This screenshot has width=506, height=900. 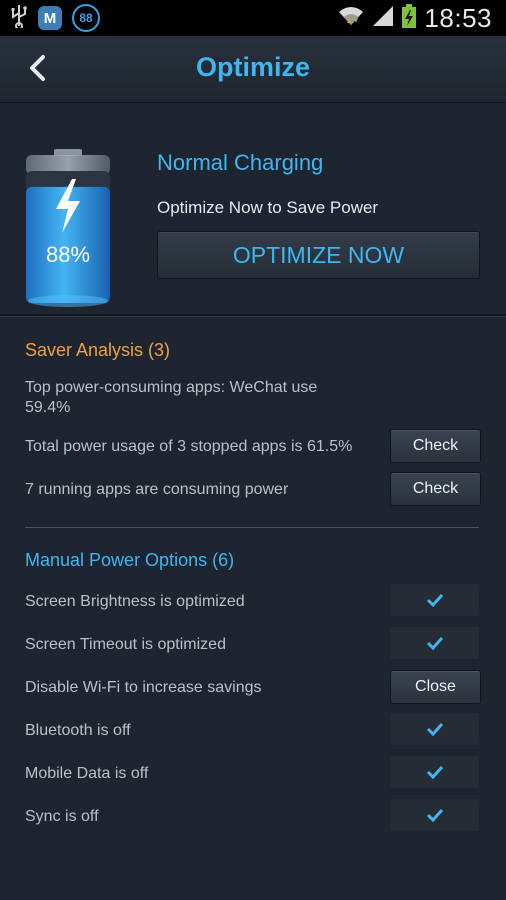 What do you see at coordinates (318, 255) in the screenshot?
I see `optimize-now-button: OPTIMIZE NOW` at bounding box center [318, 255].